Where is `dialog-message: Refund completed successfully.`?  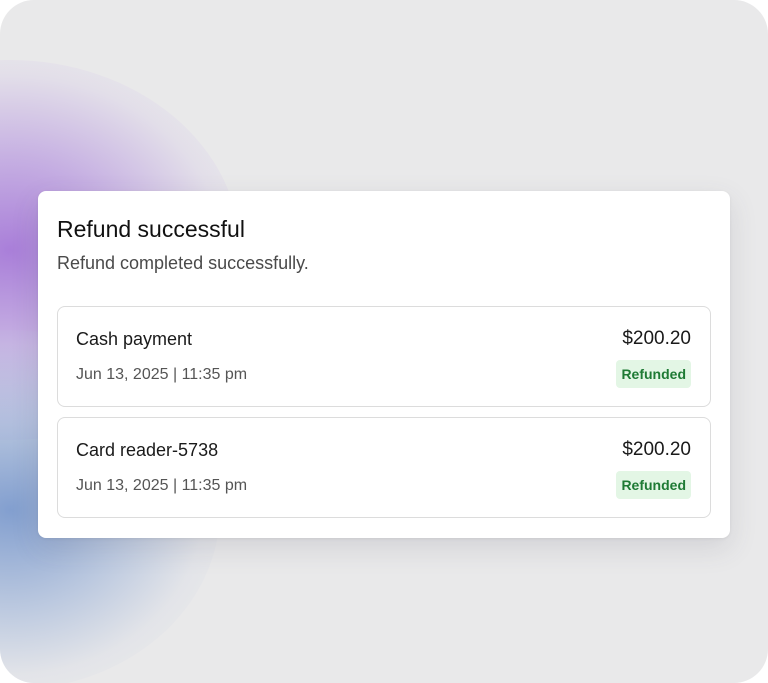 dialog-message: Refund completed successfully. is located at coordinates (183, 263).